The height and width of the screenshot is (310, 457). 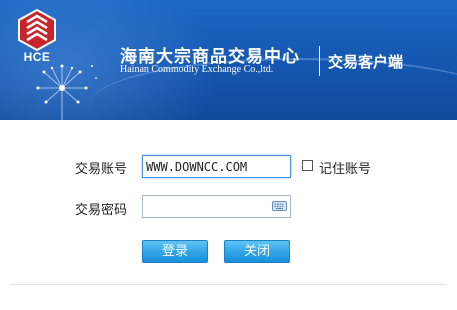 I want to click on account-label: 交易账号, so click(x=101, y=169).